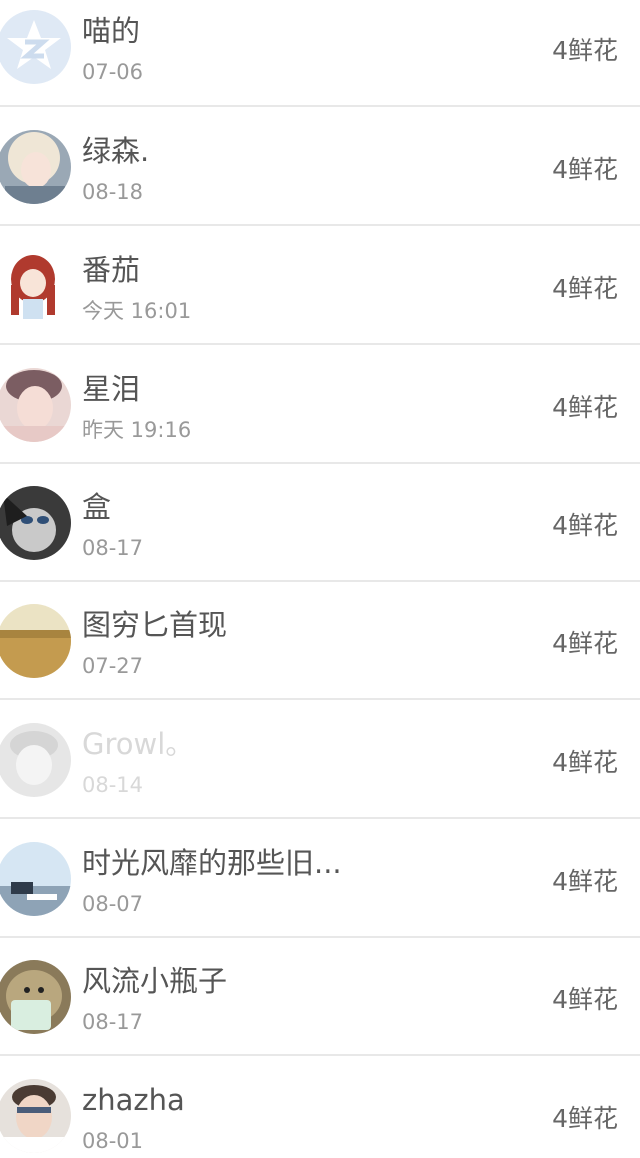 This screenshot has width=640, height=1158. What do you see at coordinates (137, 430) in the screenshot?
I see `time-stamp: 昨天 19:16` at bounding box center [137, 430].